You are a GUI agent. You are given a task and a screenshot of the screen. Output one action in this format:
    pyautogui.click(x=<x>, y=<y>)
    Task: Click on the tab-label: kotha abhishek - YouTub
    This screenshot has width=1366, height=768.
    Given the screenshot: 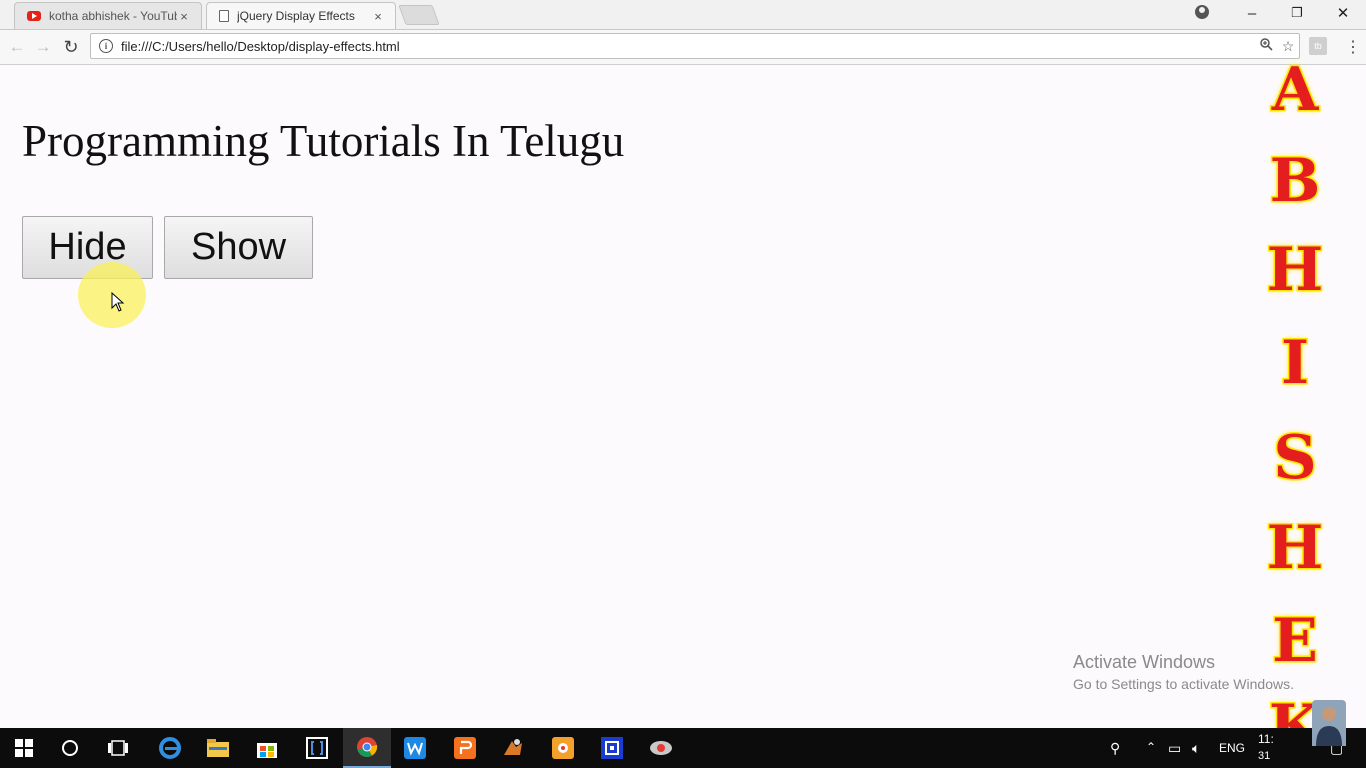 What is the action you would take?
    pyautogui.click(x=113, y=16)
    